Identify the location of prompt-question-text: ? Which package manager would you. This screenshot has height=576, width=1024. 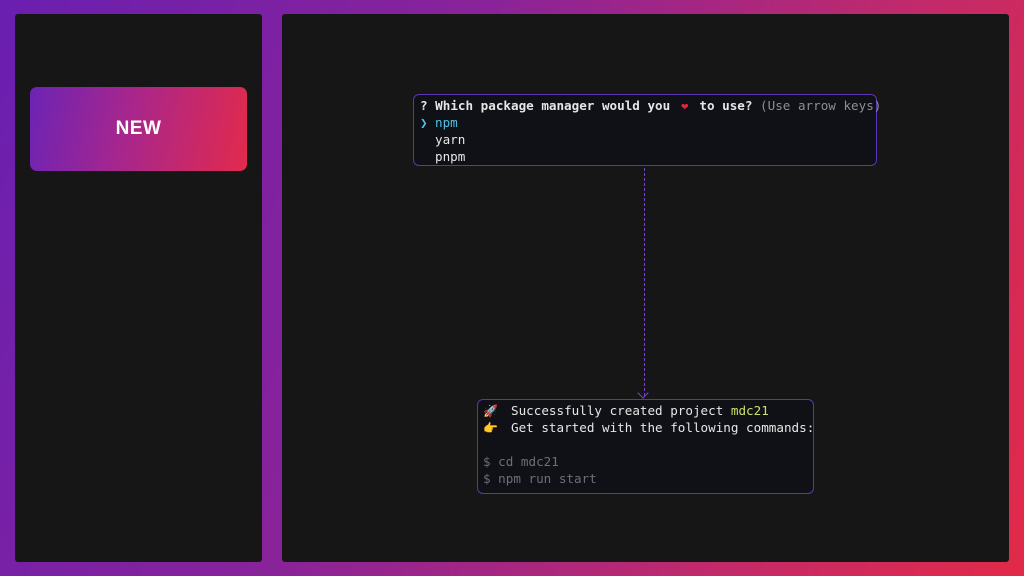
(549, 105).